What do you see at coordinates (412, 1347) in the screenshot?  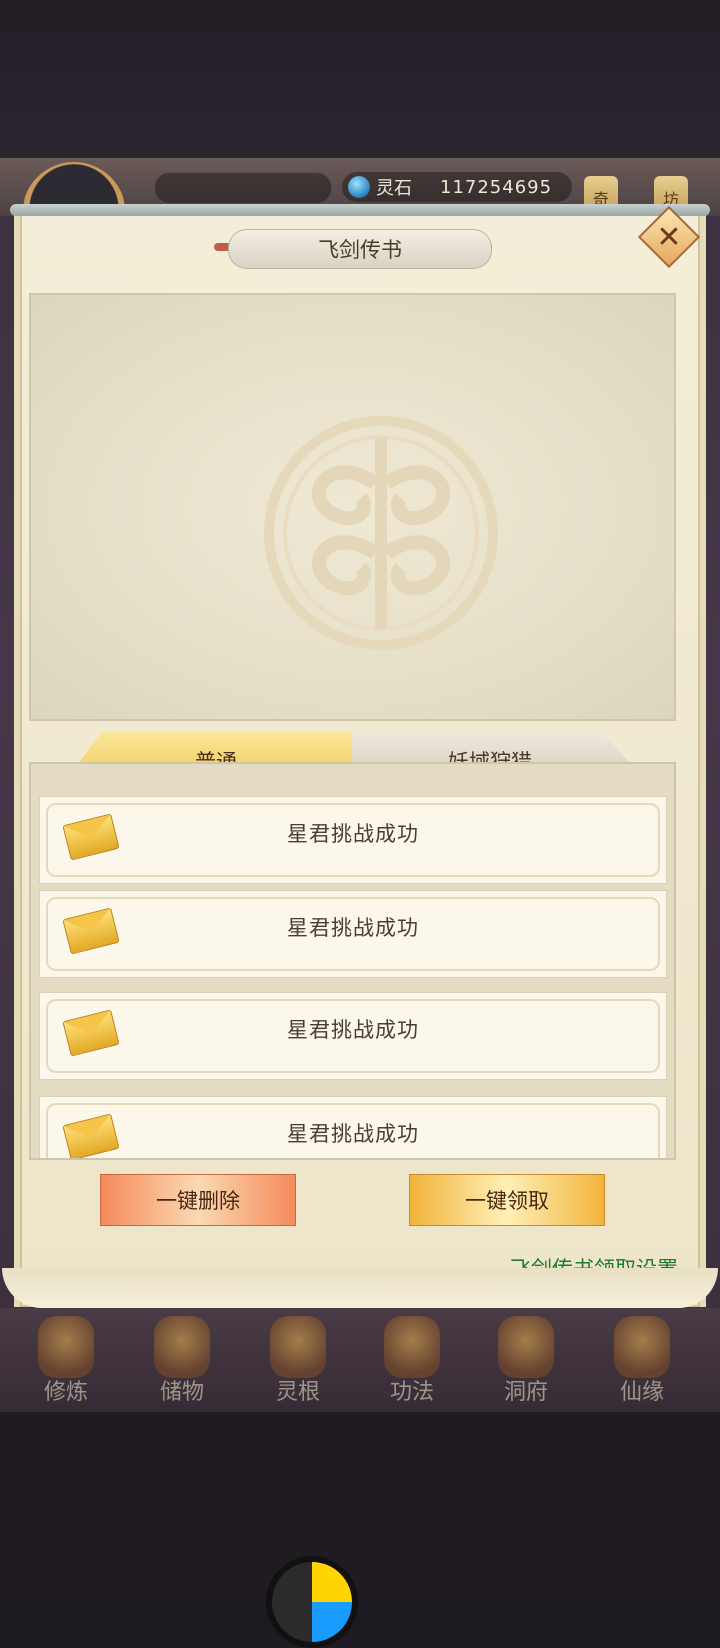 I see `technique-book-icon` at bounding box center [412, 1347].